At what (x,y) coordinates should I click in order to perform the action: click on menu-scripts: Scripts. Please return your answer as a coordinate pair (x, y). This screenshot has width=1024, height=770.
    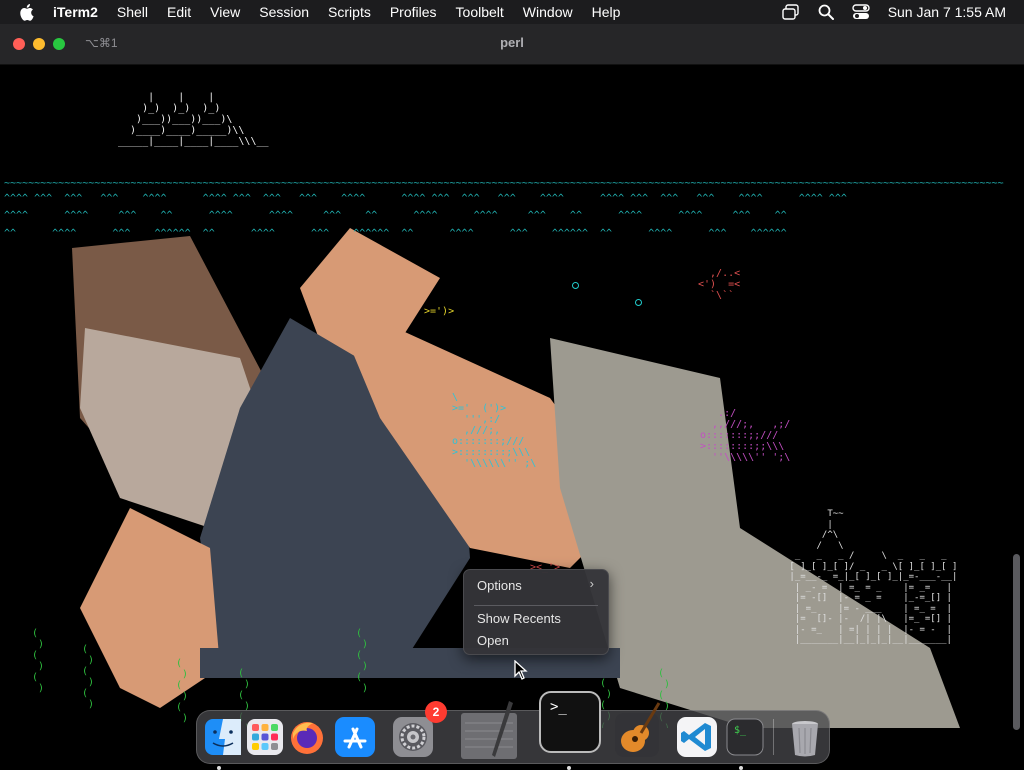
    Looking at the image, I should click on (349, 12).